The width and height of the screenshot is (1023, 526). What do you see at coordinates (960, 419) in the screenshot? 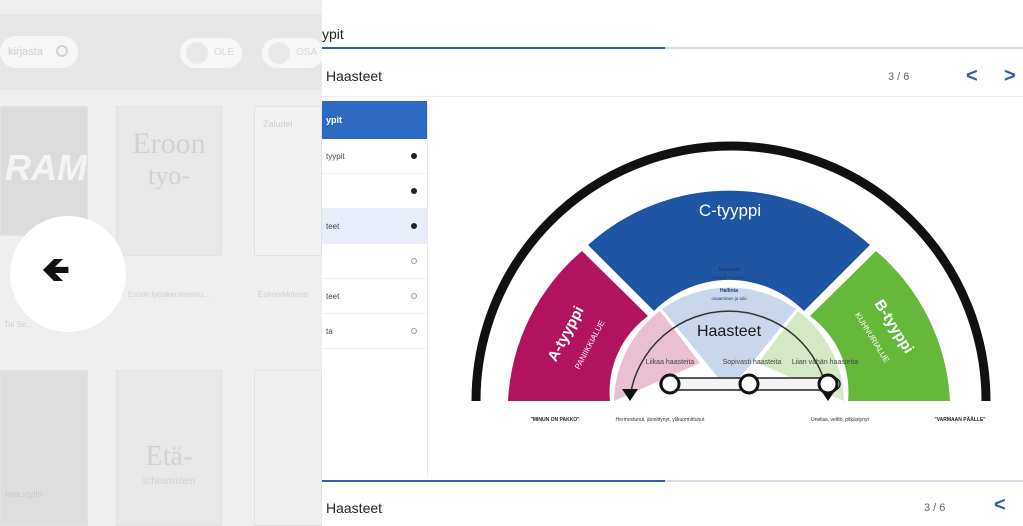
I see `footer-caption-4: "VARMAAN PÄÄLLE"` at bounding box center [960, 419].